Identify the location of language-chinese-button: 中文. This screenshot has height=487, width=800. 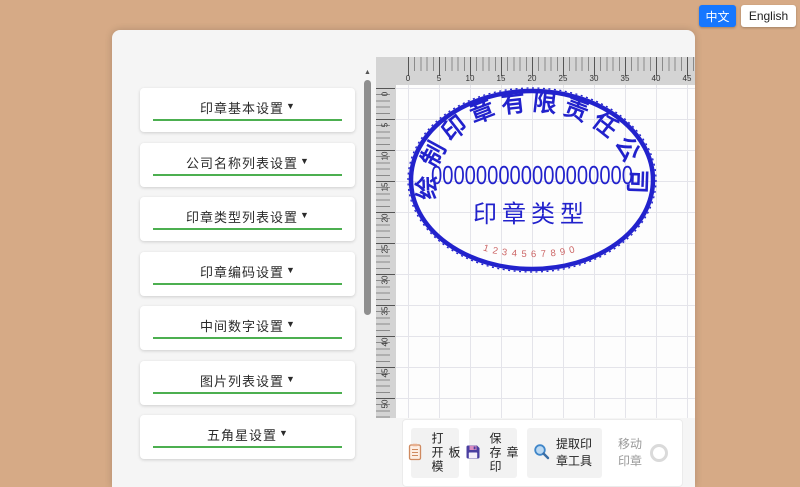
(717, 16).